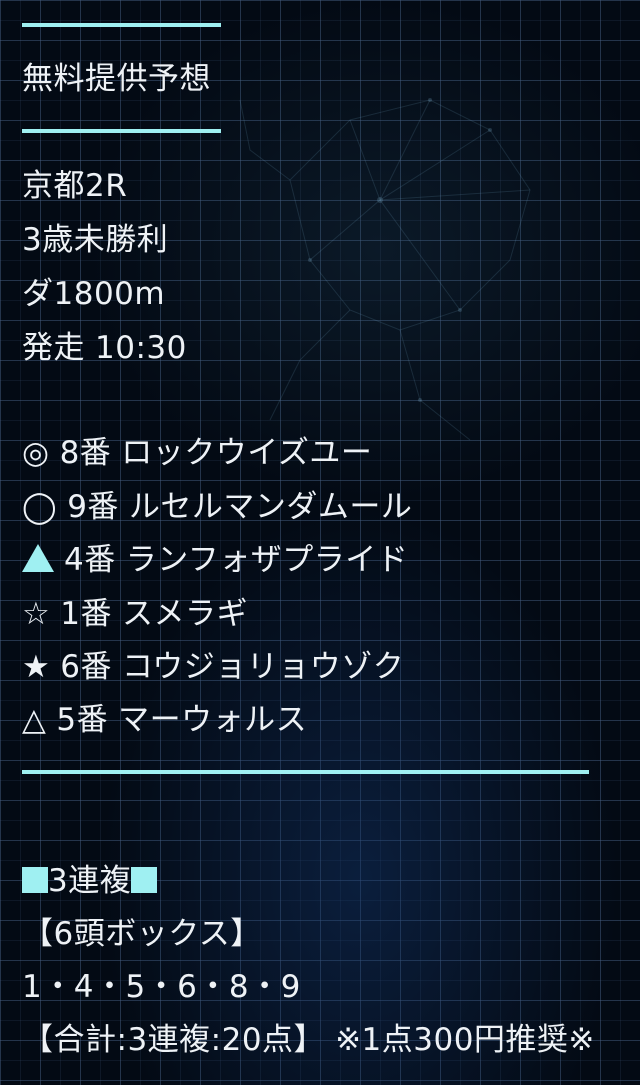 The width and height of the screenshot is (640, 1085). Describe the element at coordinates (142, 934) in the screenshot. I see `bet-format: 【6頭ボックス】` at that location.